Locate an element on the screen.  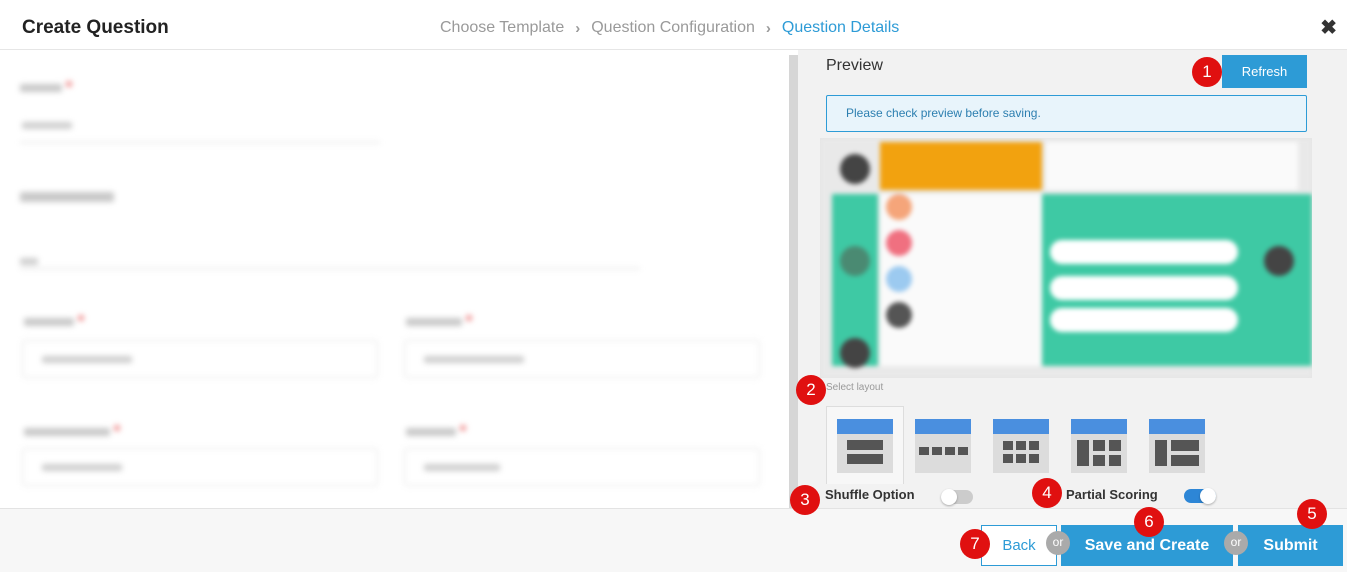
preview-title: Preview is located at coordinates (854, 65).